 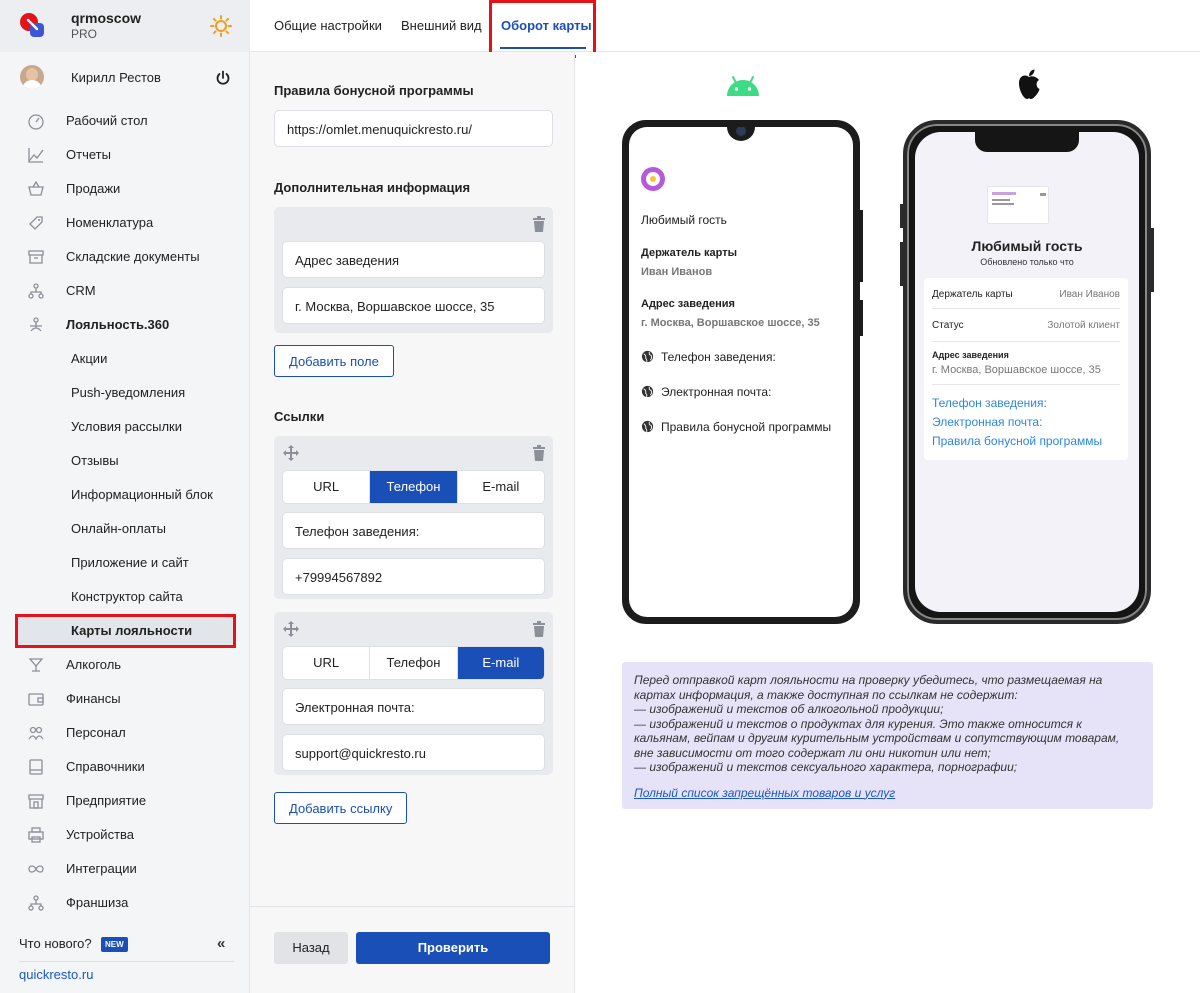 I want to click on sidebar-item-label: Лояльность.360, so click(x=118, y=324).